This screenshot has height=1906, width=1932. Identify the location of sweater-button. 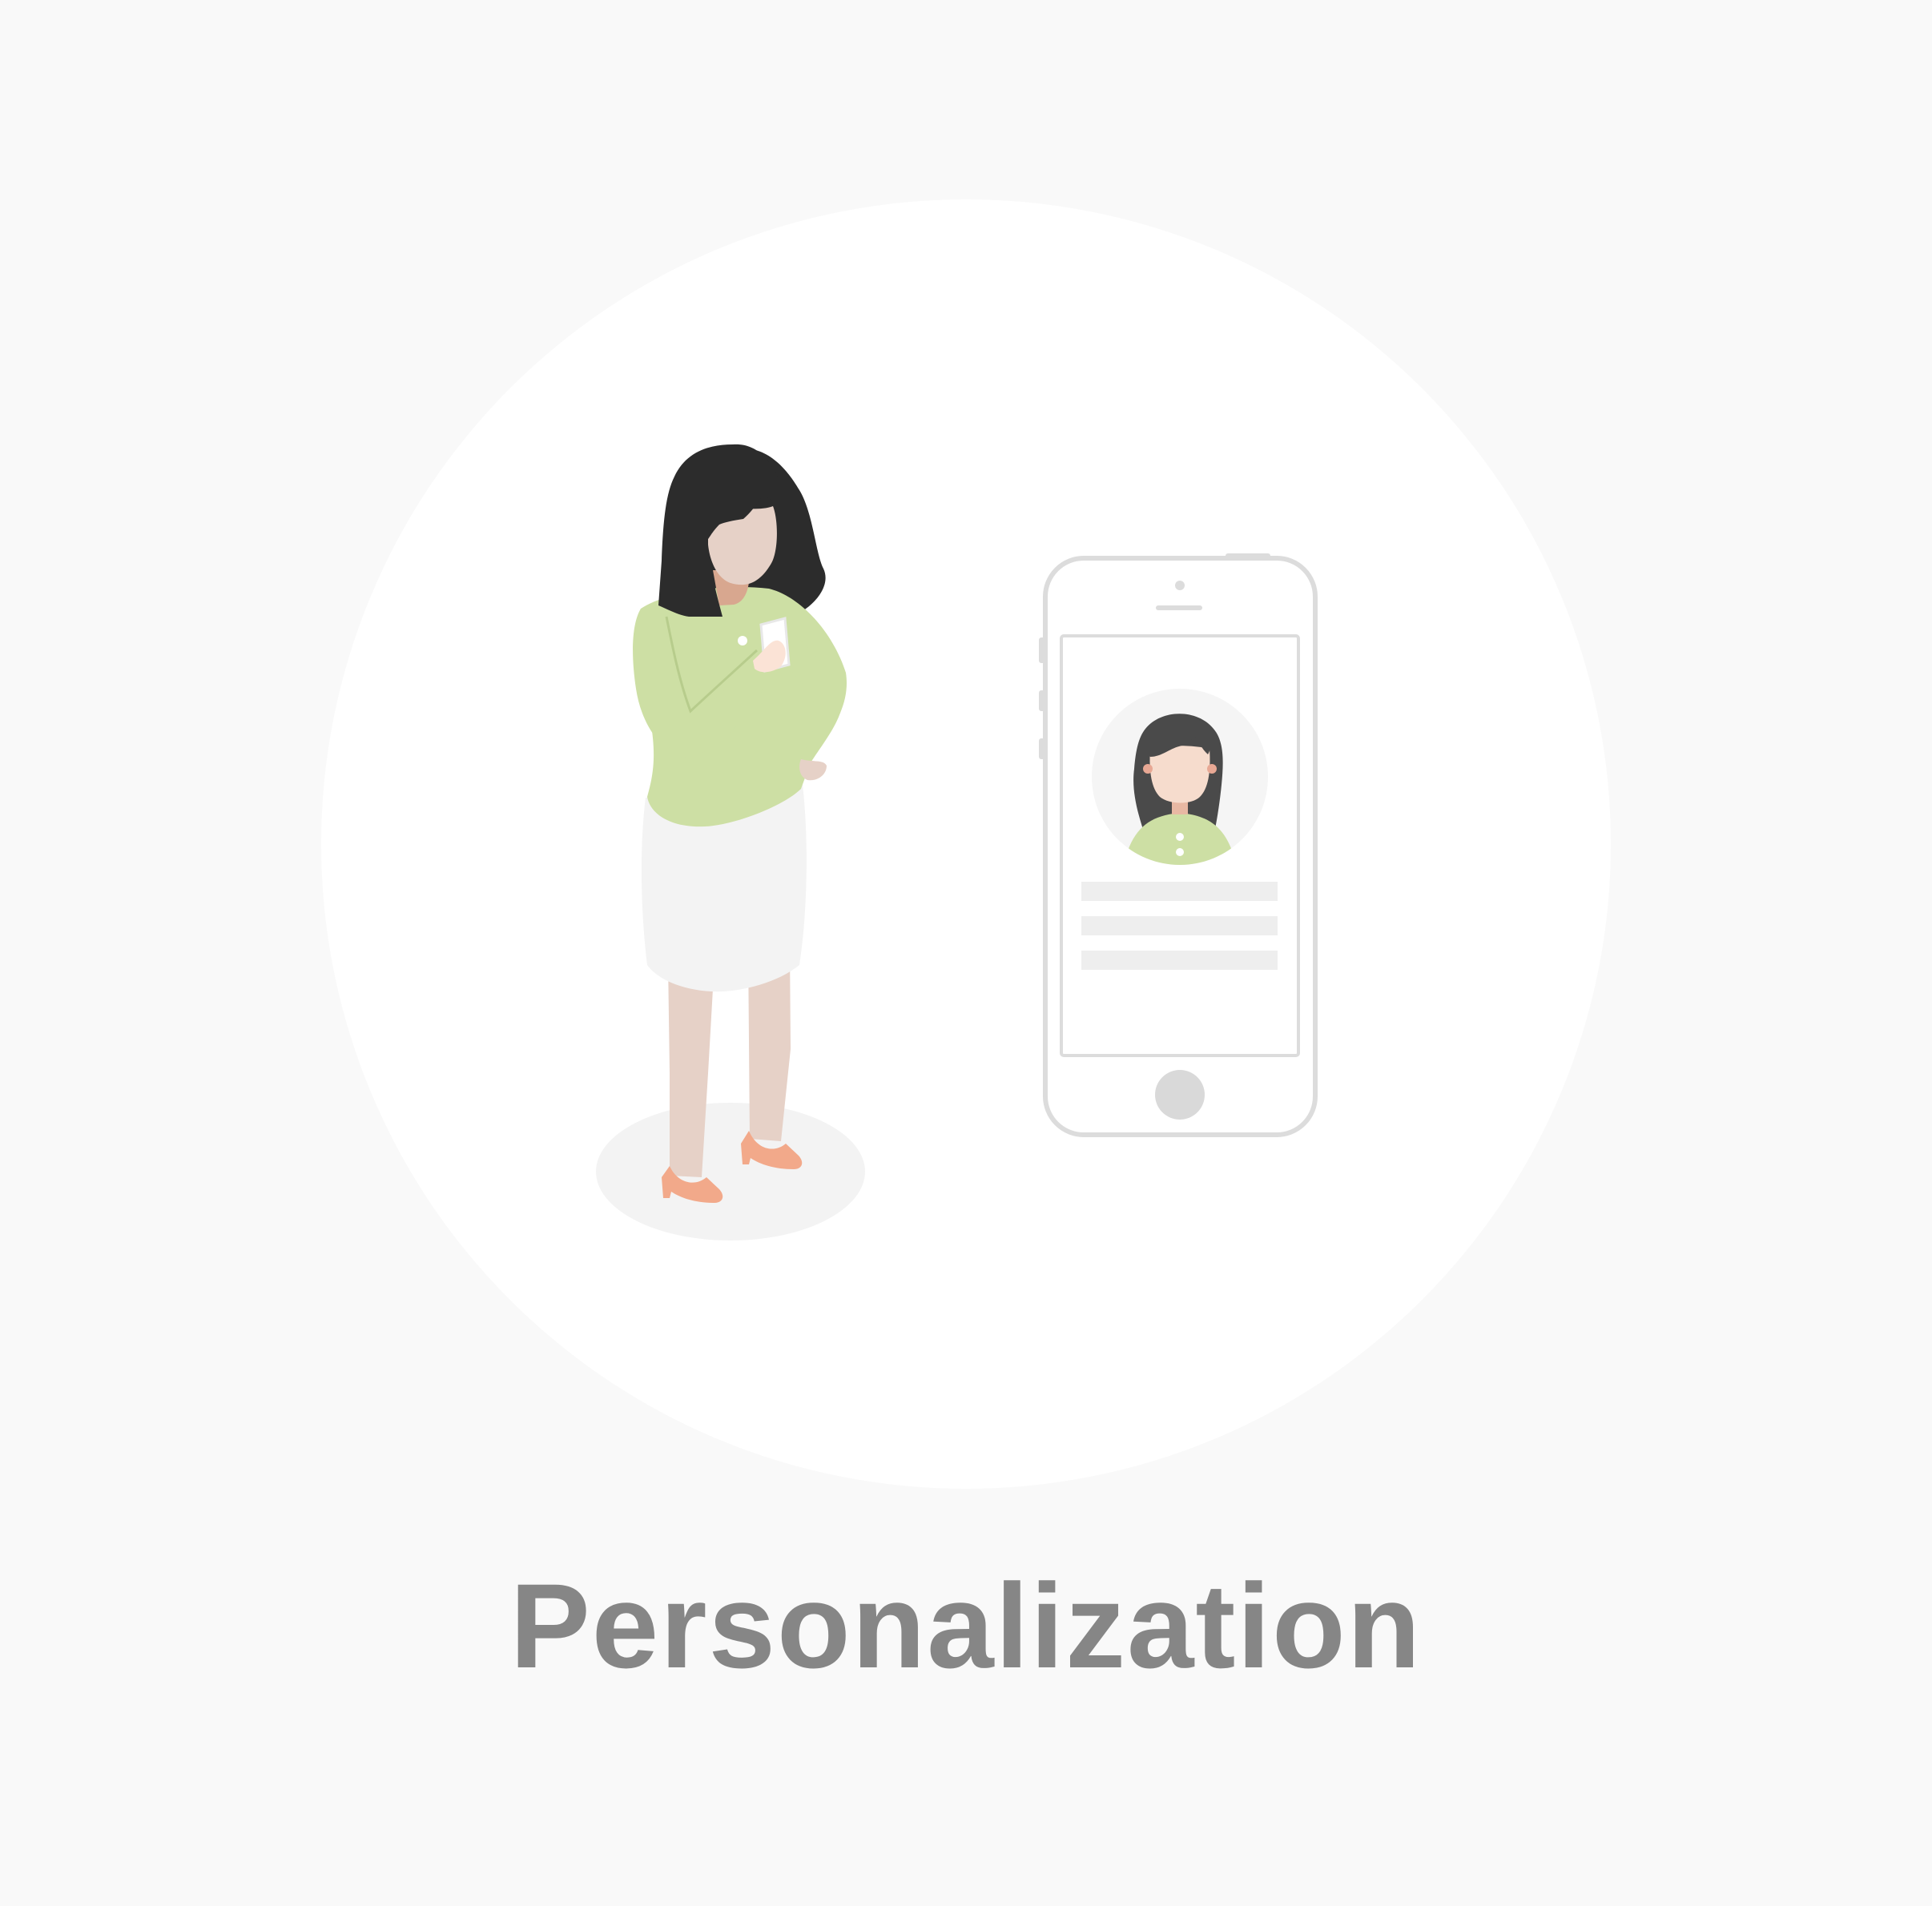
(743, 640).